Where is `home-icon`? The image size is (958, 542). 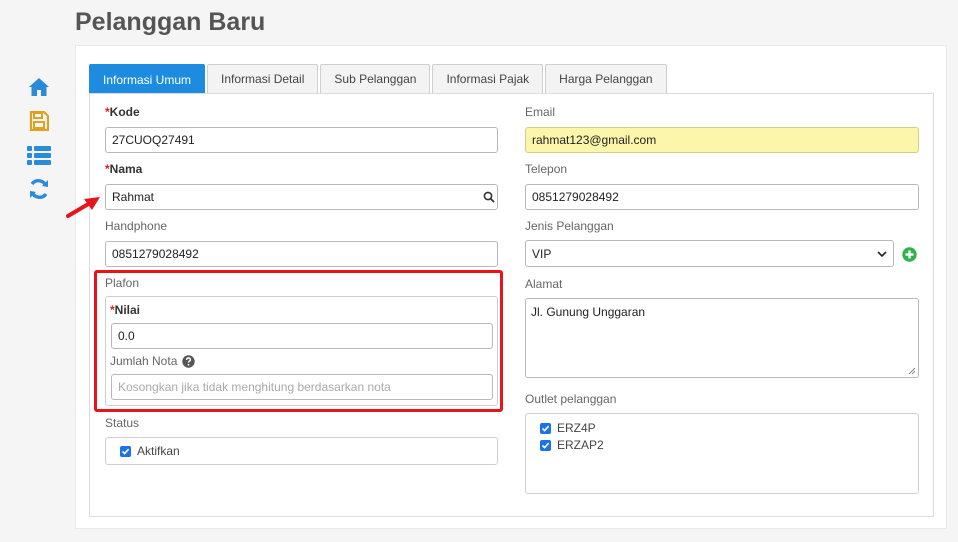 home-icon is located at coordinates (39, 87).